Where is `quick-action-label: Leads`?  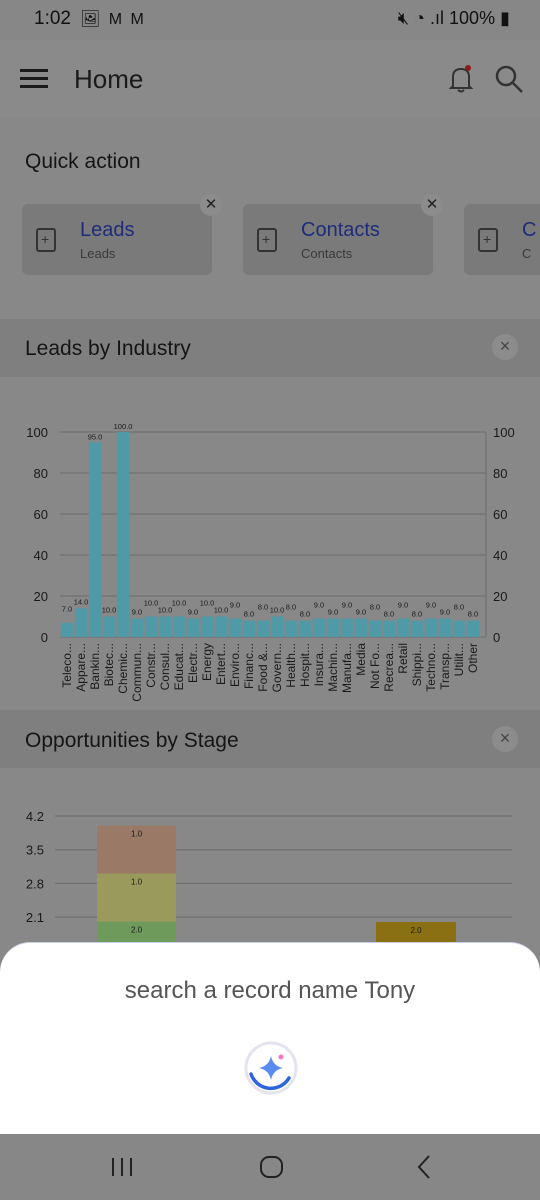 quick-action-label: Leads is located at coordinates (107, 230).